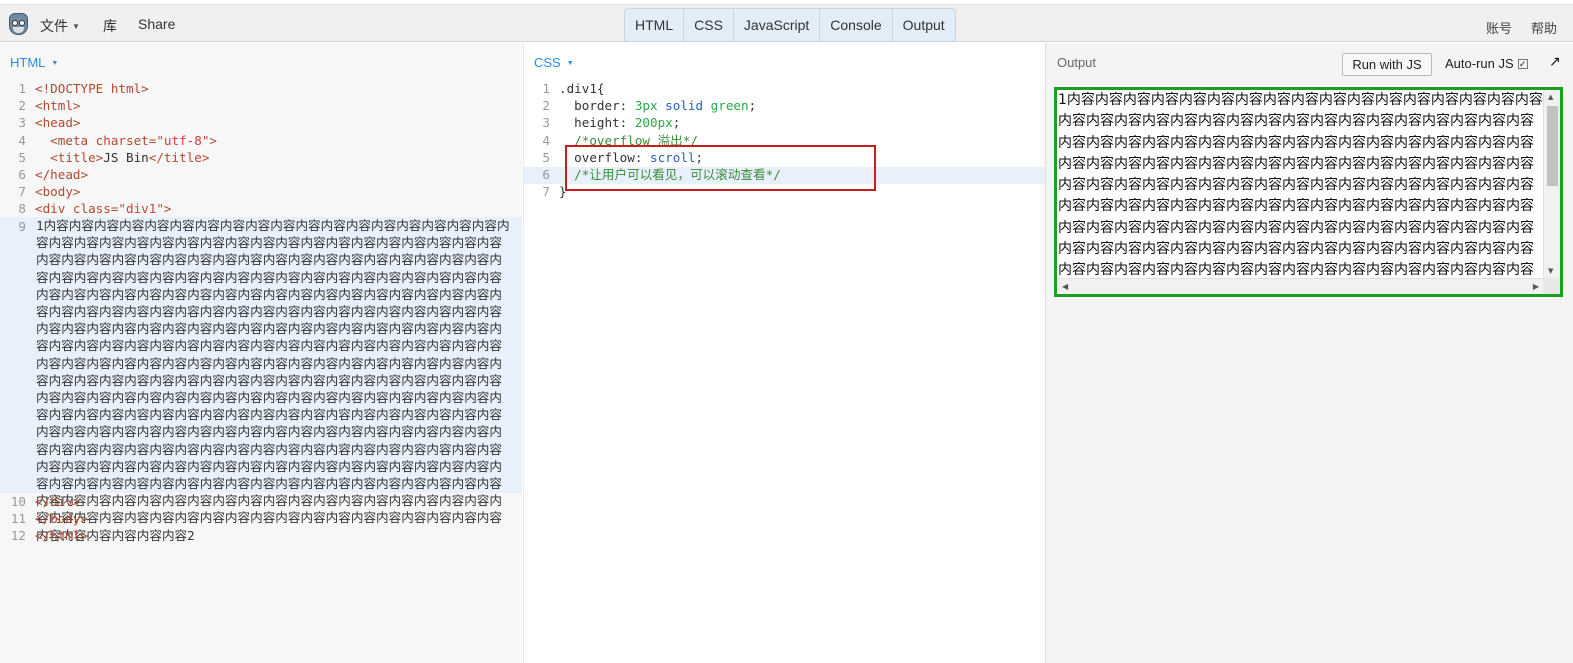  I want to click on code-token: 200px, so click(653, 123).